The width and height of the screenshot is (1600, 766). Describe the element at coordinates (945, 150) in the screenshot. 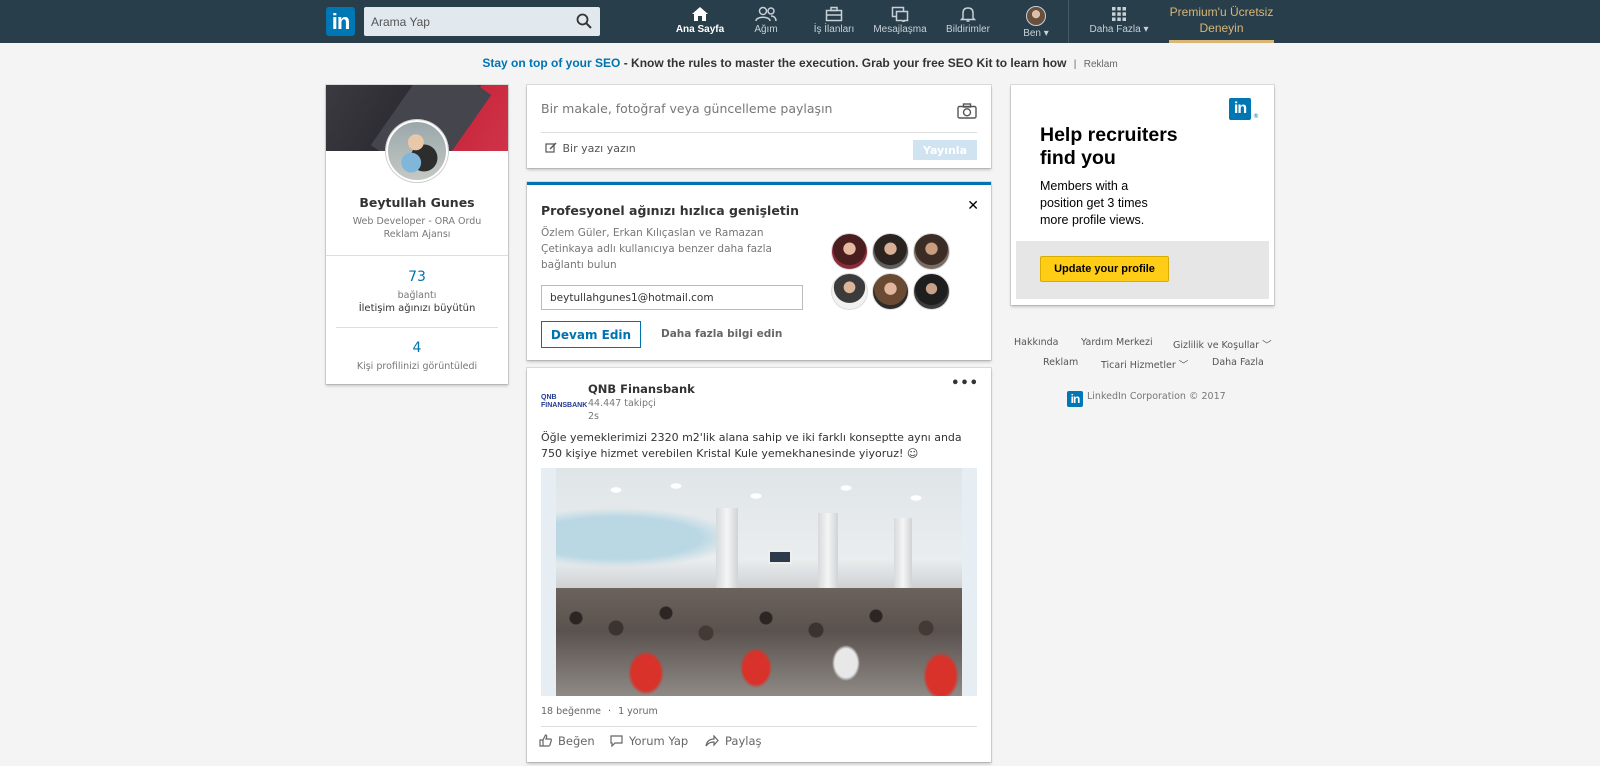

I see `publish-button: Yayınla` at that location.